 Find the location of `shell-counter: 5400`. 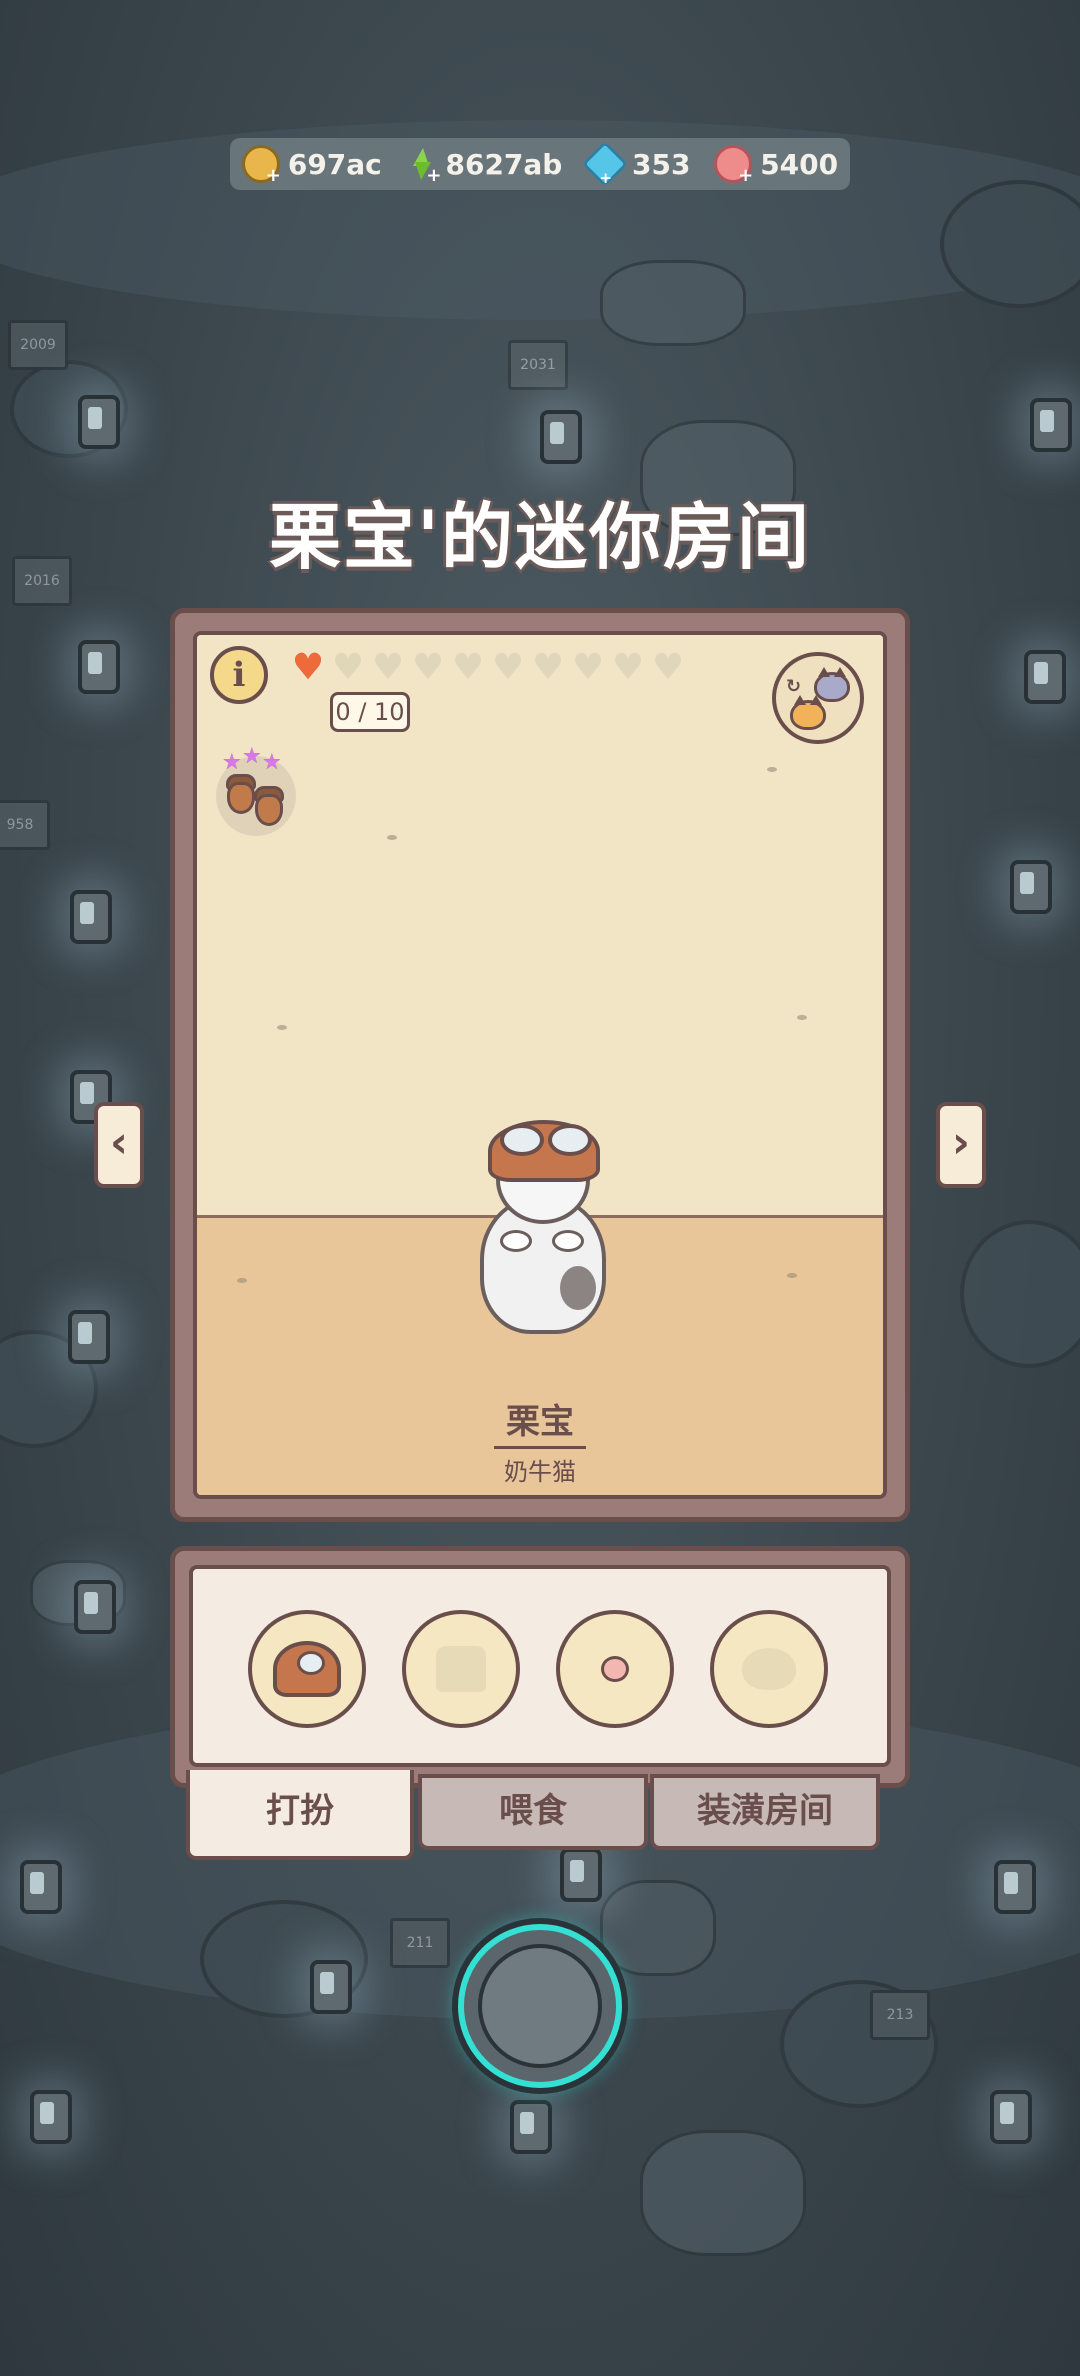

shell-counter: 5400 is located at coordinates (776, 165).